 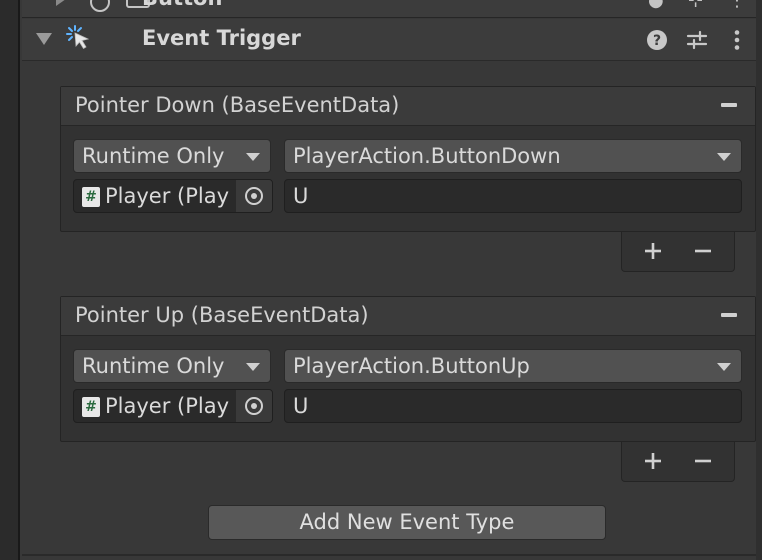 What do you see at coordinates (389, 555) in the screenshot?
I see `component-divider` at bounding box center [389, 555].